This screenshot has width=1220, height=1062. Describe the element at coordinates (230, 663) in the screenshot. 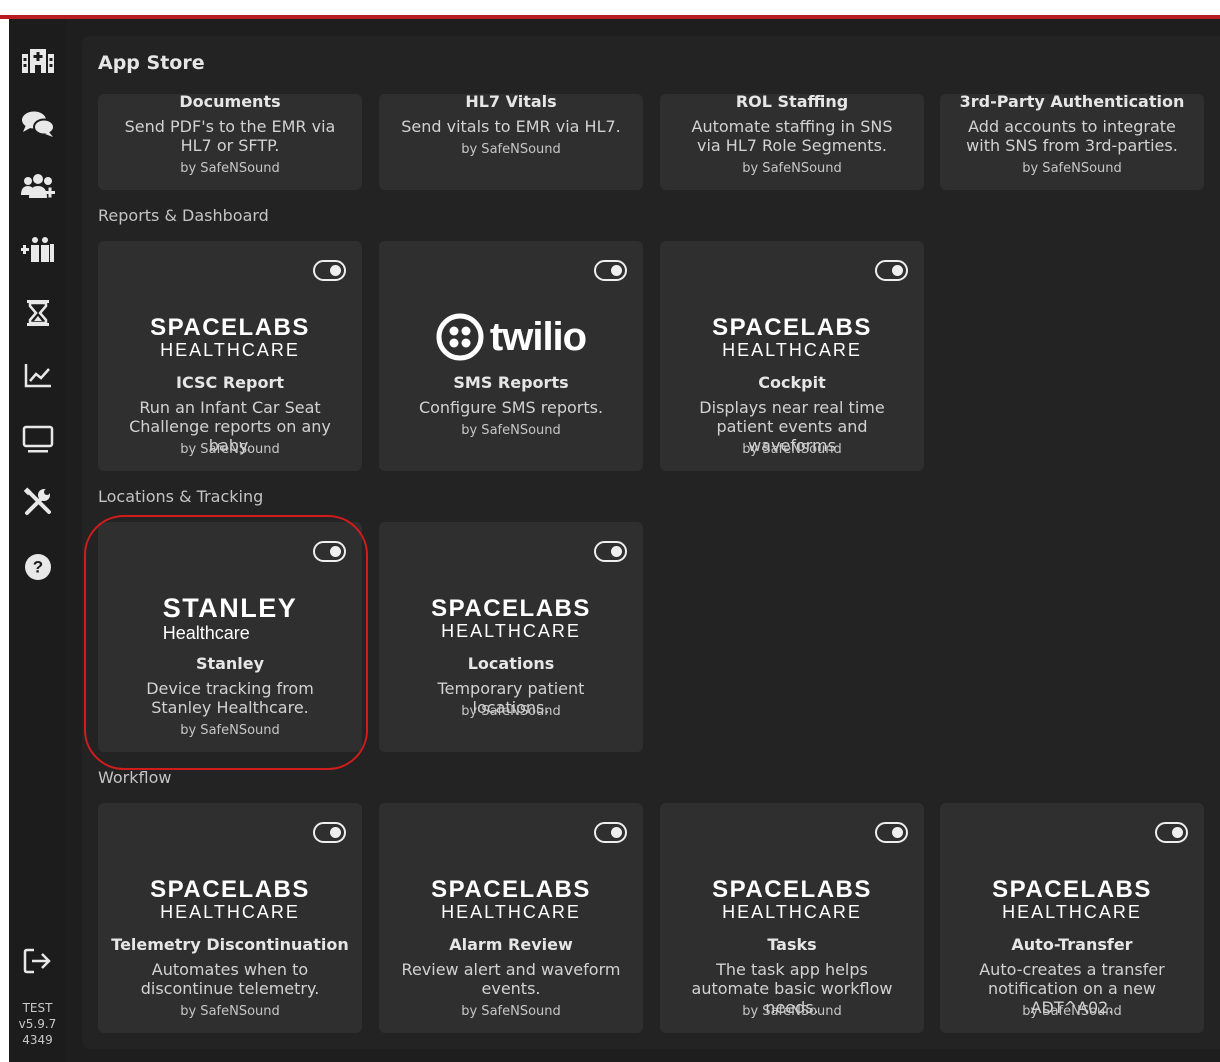

I see `app-name: Stanley` at that location.